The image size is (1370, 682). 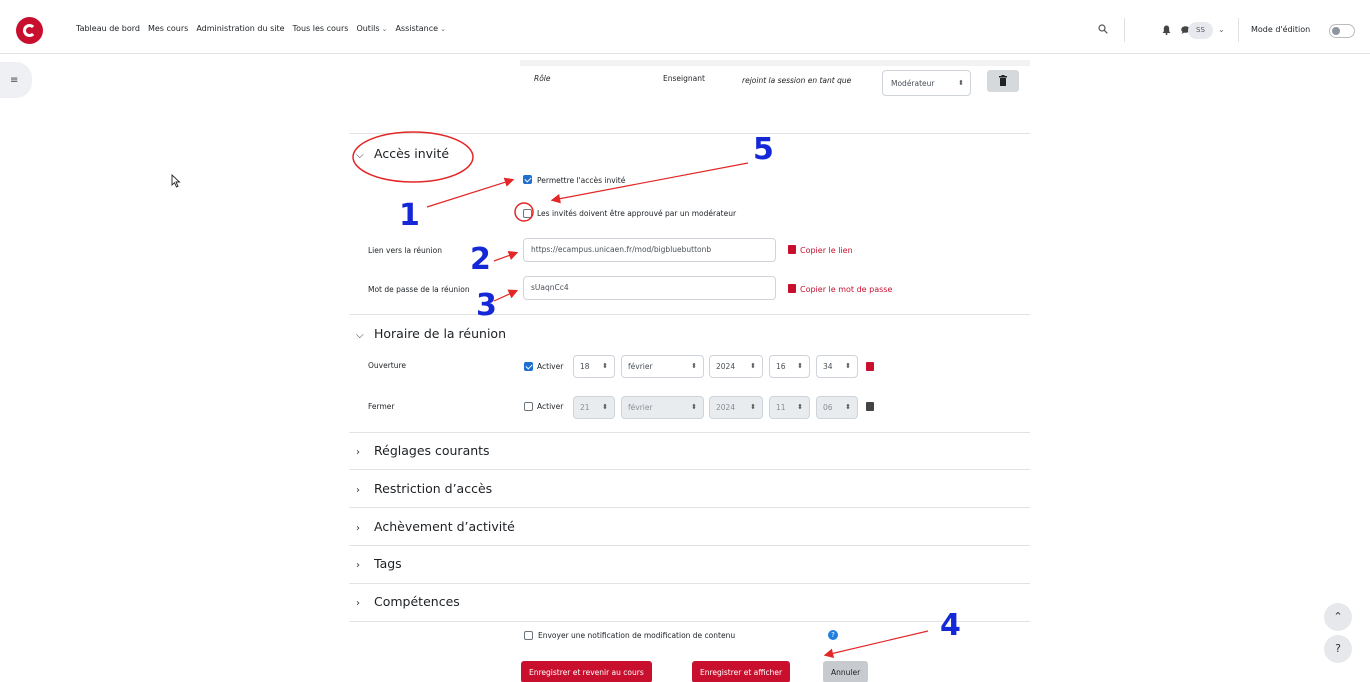 I want to click on copy-password-label: Copier le mot de passe, so click(x=846, y=289).